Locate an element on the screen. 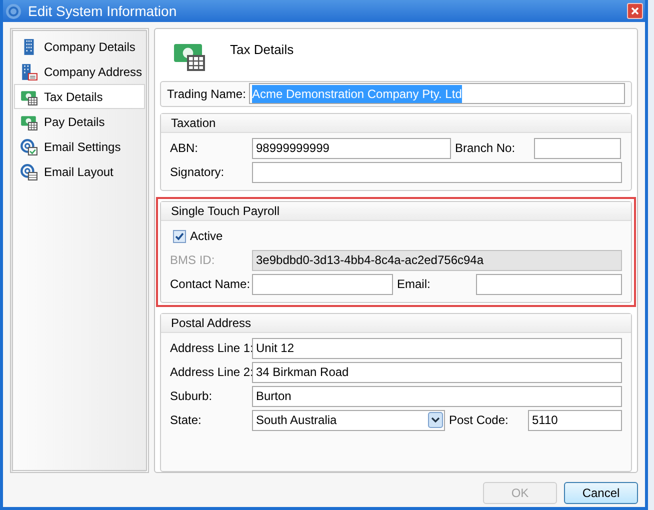  page-title: Tax Details is located at coordinates (262, 50).